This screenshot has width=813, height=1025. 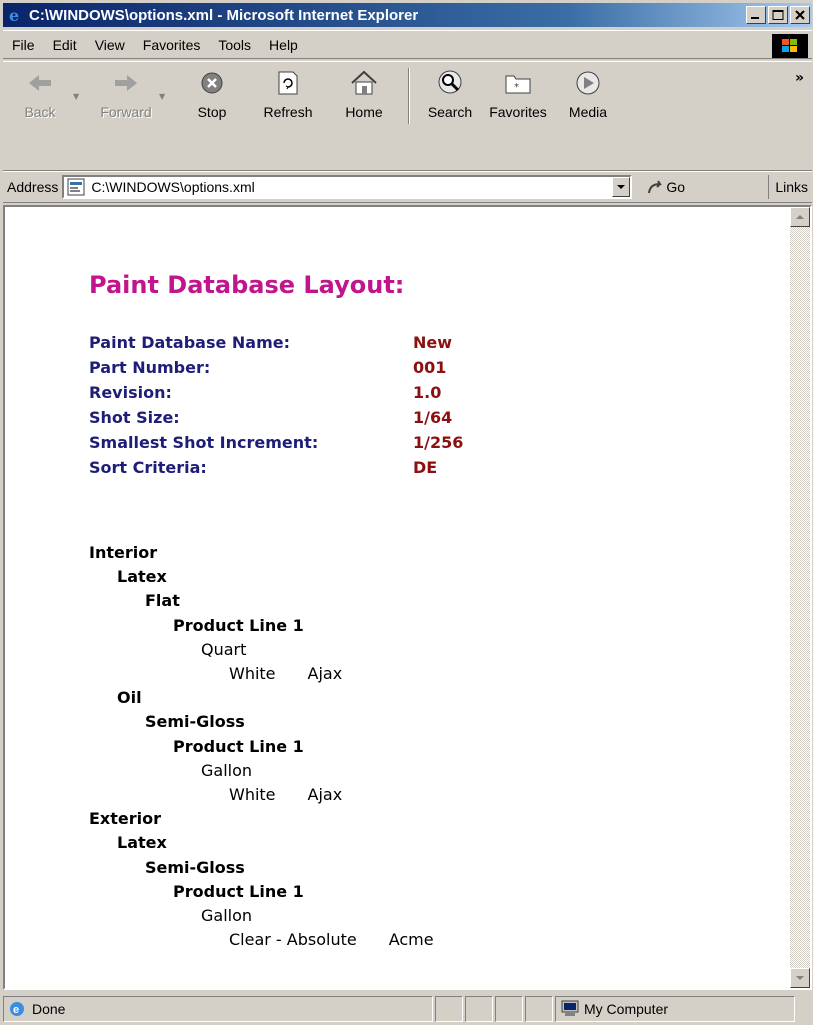 I want to click on refresh-button: Refresh, so click(x=288, y=94).